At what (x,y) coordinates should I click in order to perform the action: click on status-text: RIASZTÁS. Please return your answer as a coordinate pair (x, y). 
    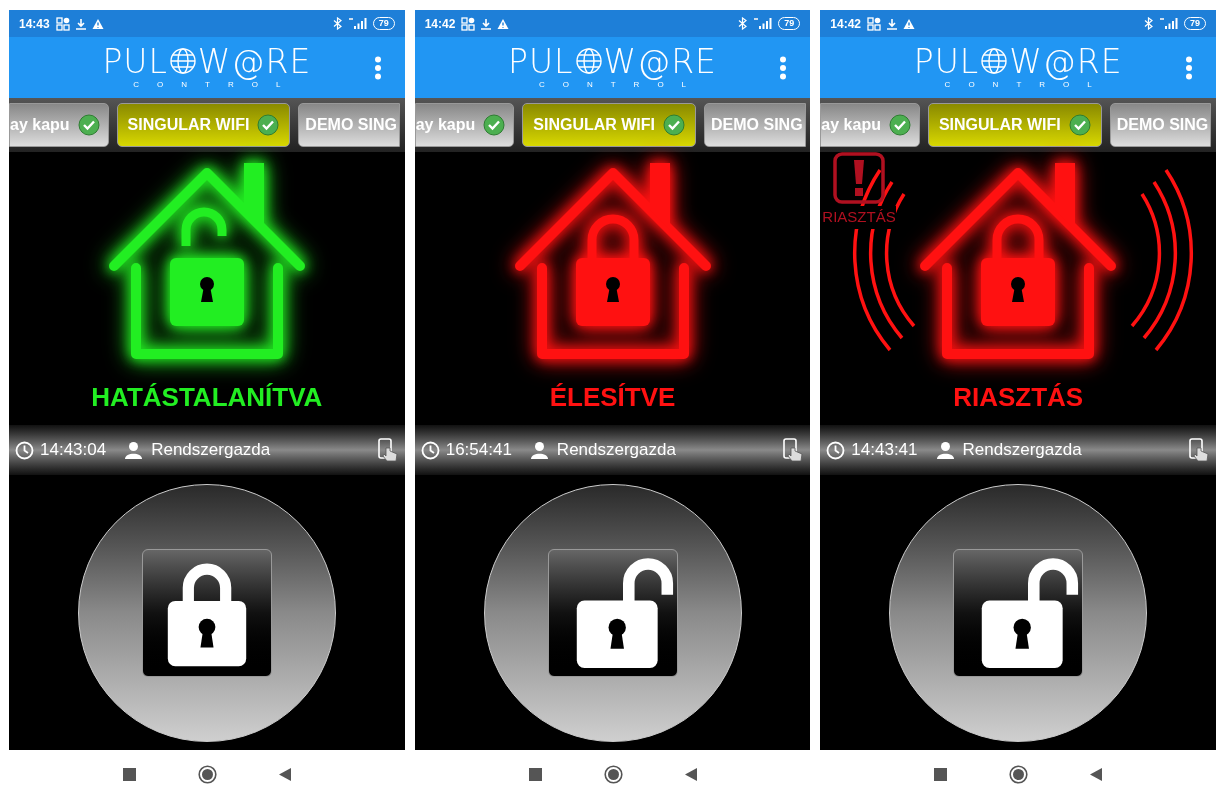
    Looking at the image, I should click on (1018, 397).